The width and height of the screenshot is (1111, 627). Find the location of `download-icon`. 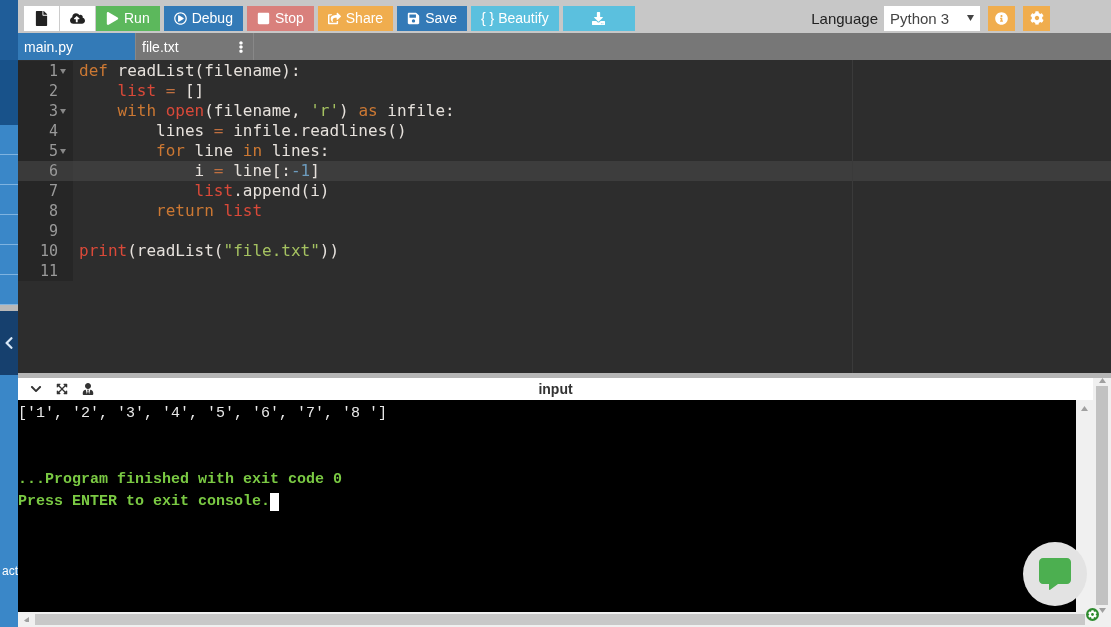

download-icon is located at coordinates (599, 18).